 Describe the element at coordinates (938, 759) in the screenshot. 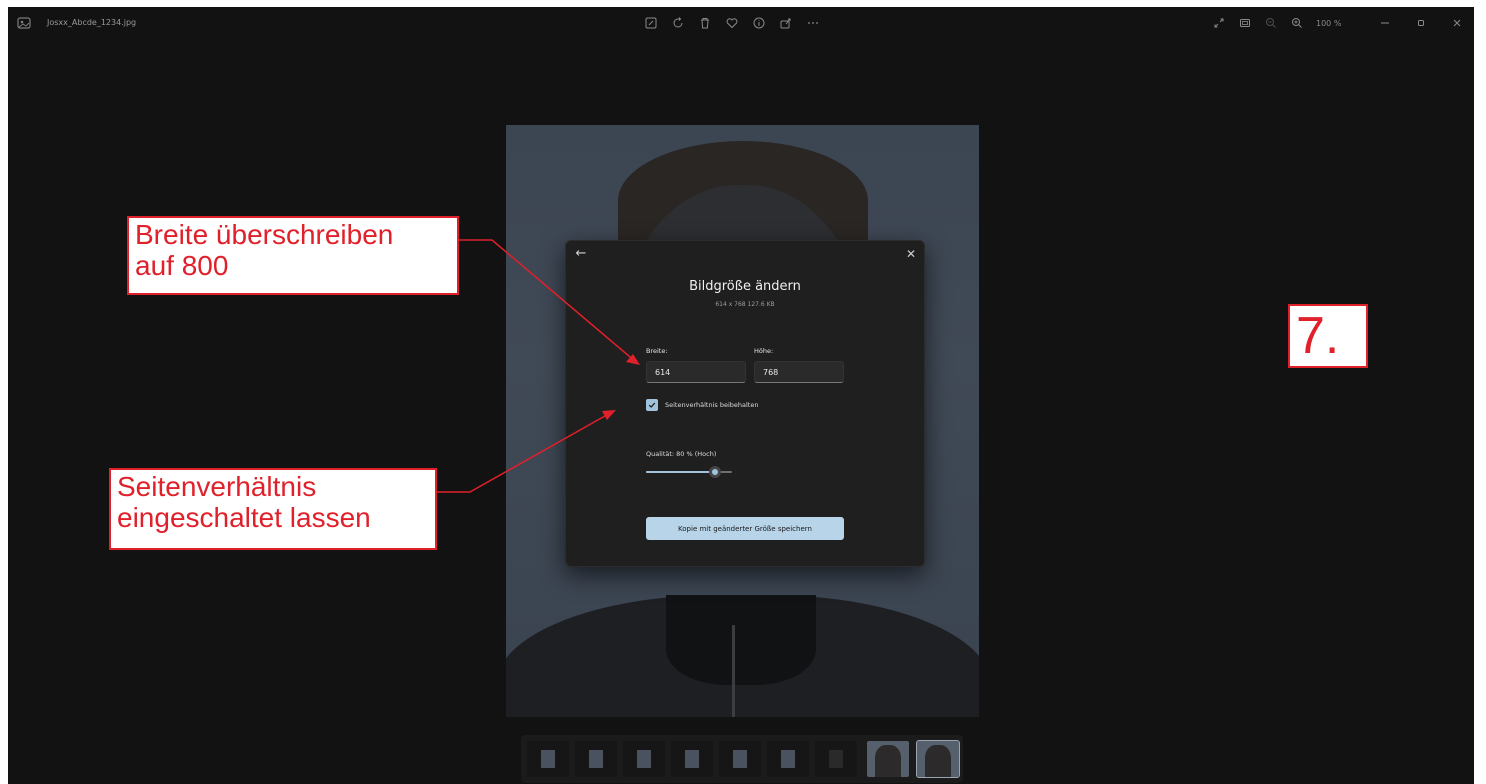

I see `filmstrip-thumbnail-selected` at that location.